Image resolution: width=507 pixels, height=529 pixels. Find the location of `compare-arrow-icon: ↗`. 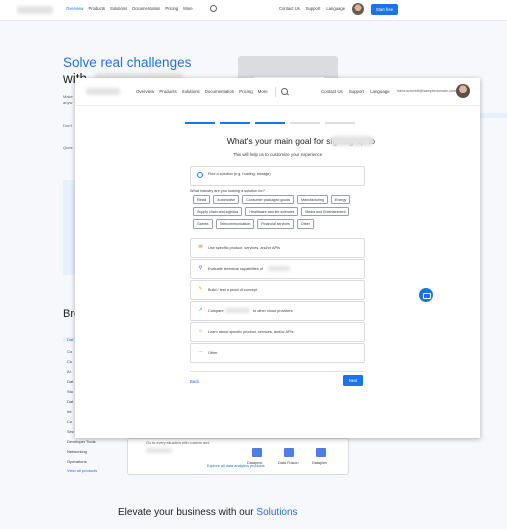

compare-arrow-icon: ↗ is located at coordinates (200, 310).